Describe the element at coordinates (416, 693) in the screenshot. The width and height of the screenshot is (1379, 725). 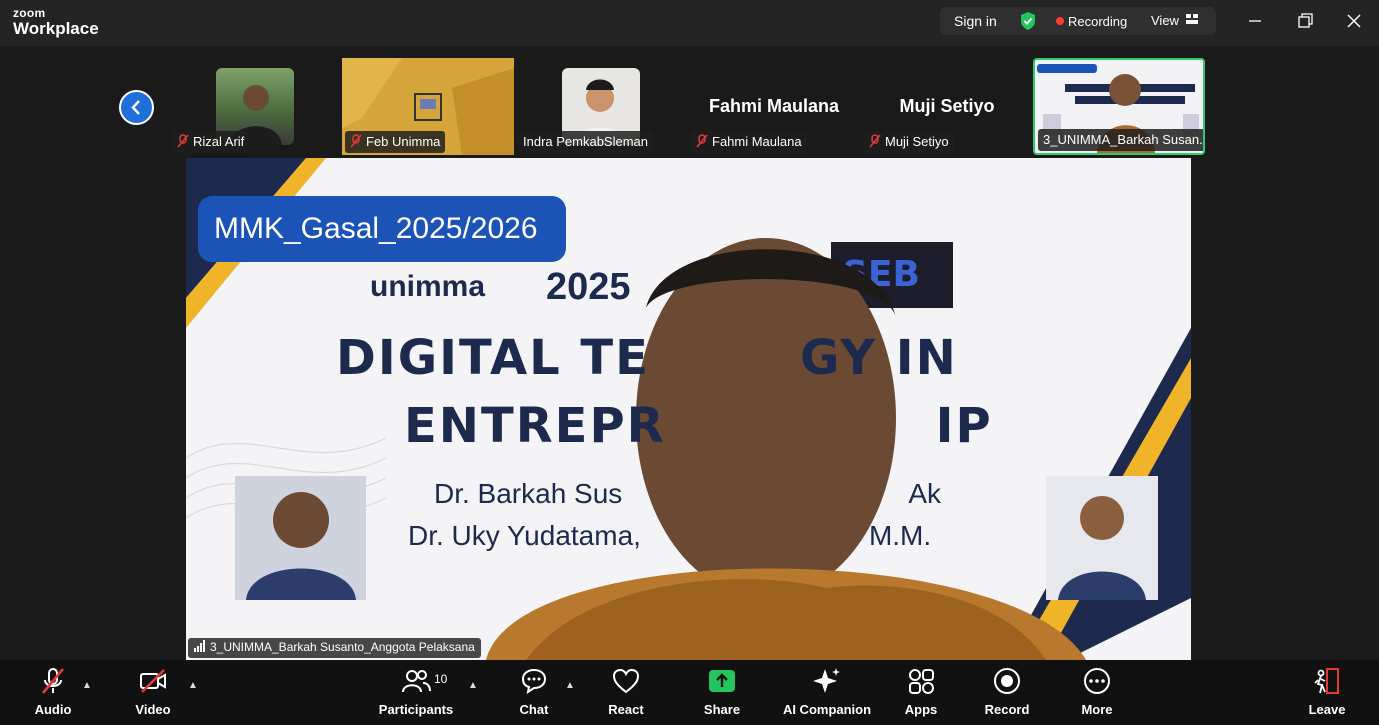
I see `participants-button: 10 Participants` at that location.